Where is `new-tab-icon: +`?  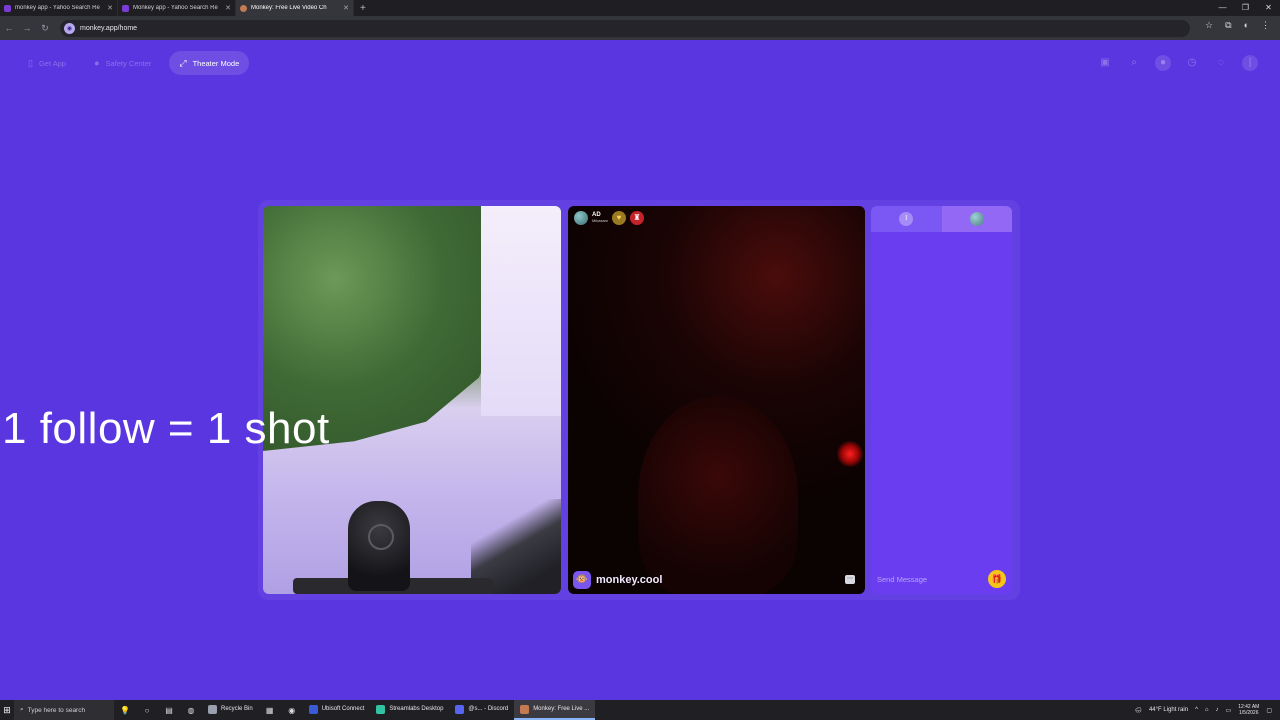 new-tab-icon: + is located at coordinates (363, 8).